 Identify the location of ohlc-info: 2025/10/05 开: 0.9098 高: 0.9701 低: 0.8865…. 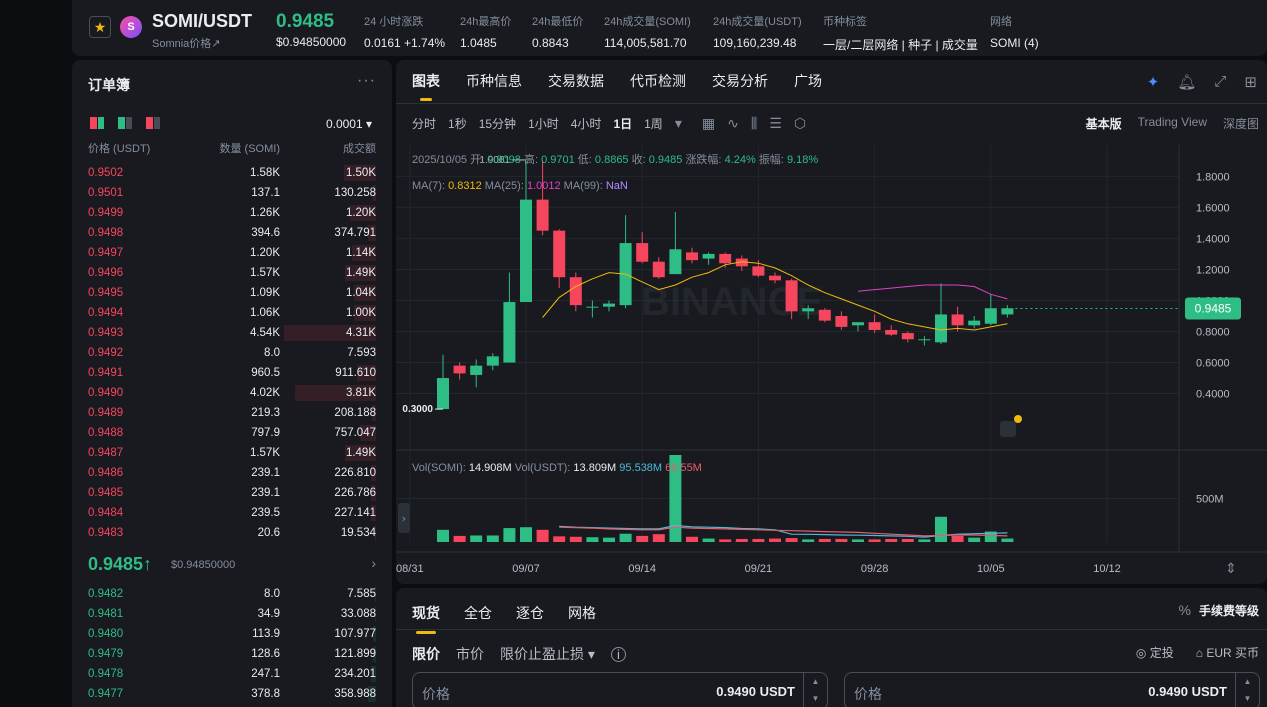
(615, 159).